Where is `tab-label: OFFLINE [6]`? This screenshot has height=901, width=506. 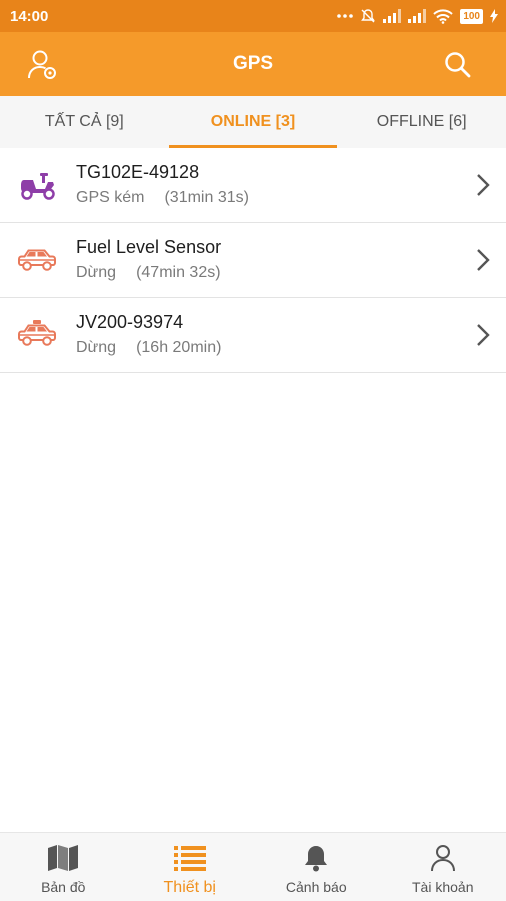
tab-label: OFFLINE [6] is located at coordinates (422, 122).